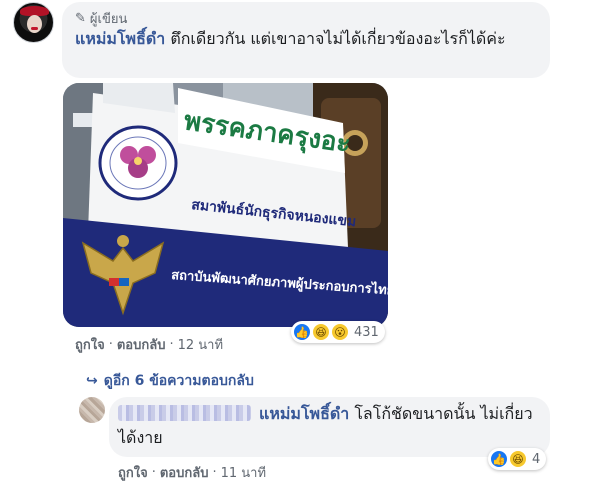 The width and height of the screenshot is (594, 488). I want to click on avatar-face-shape, so click(34, 24).